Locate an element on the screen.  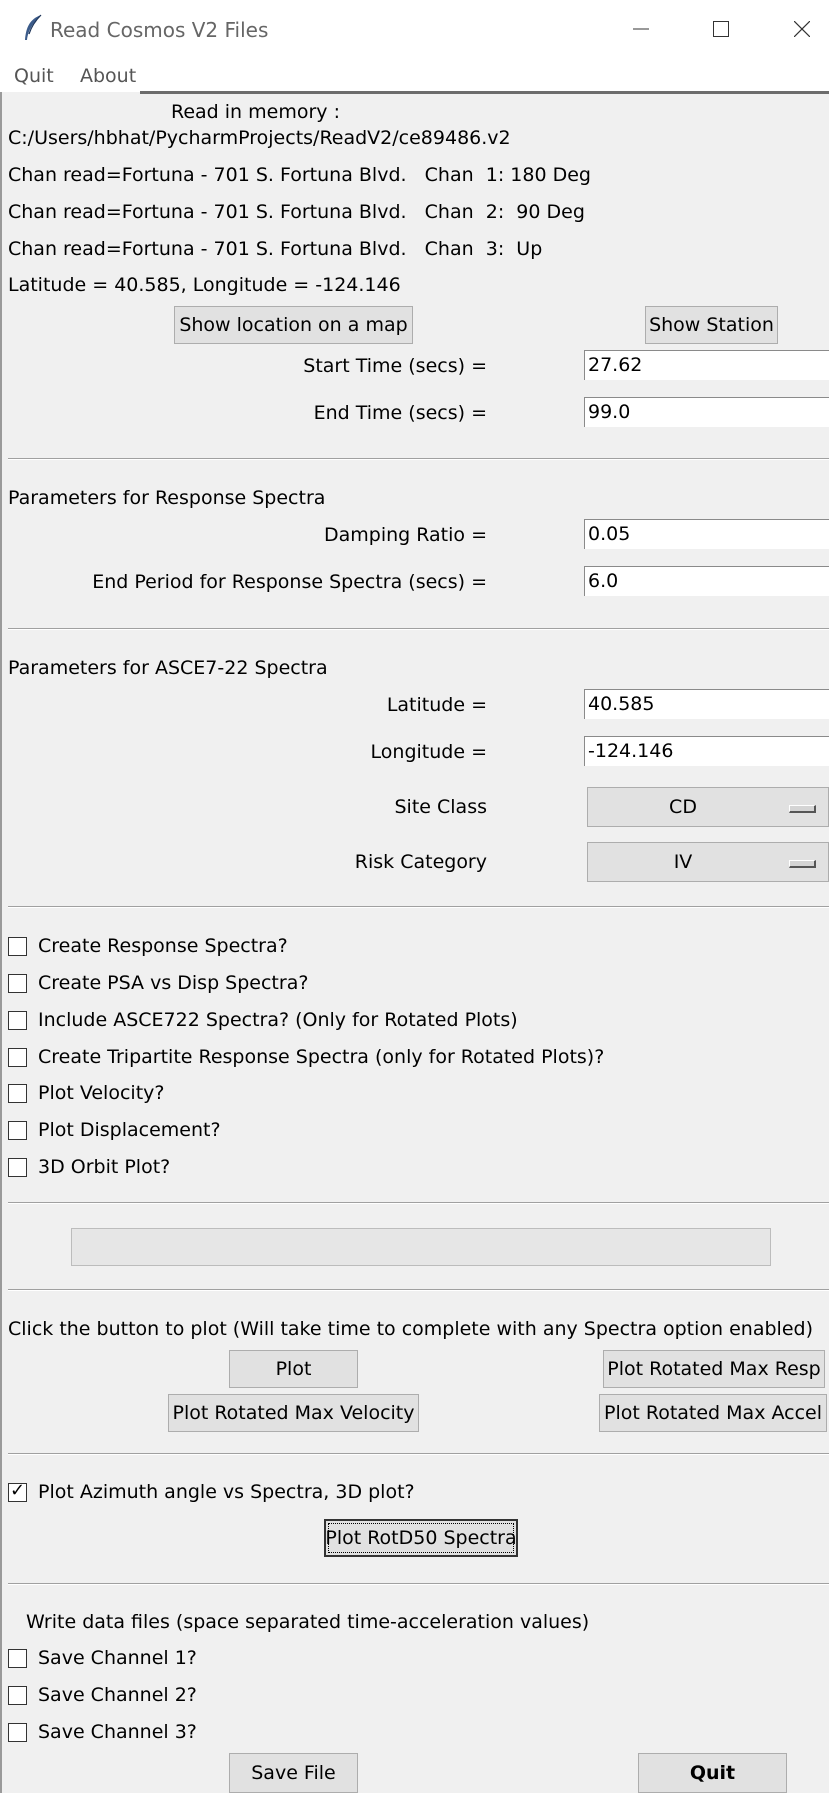
save-channel-3-checkbox: Save Channel 3? is located at coordinates (102, 1732).